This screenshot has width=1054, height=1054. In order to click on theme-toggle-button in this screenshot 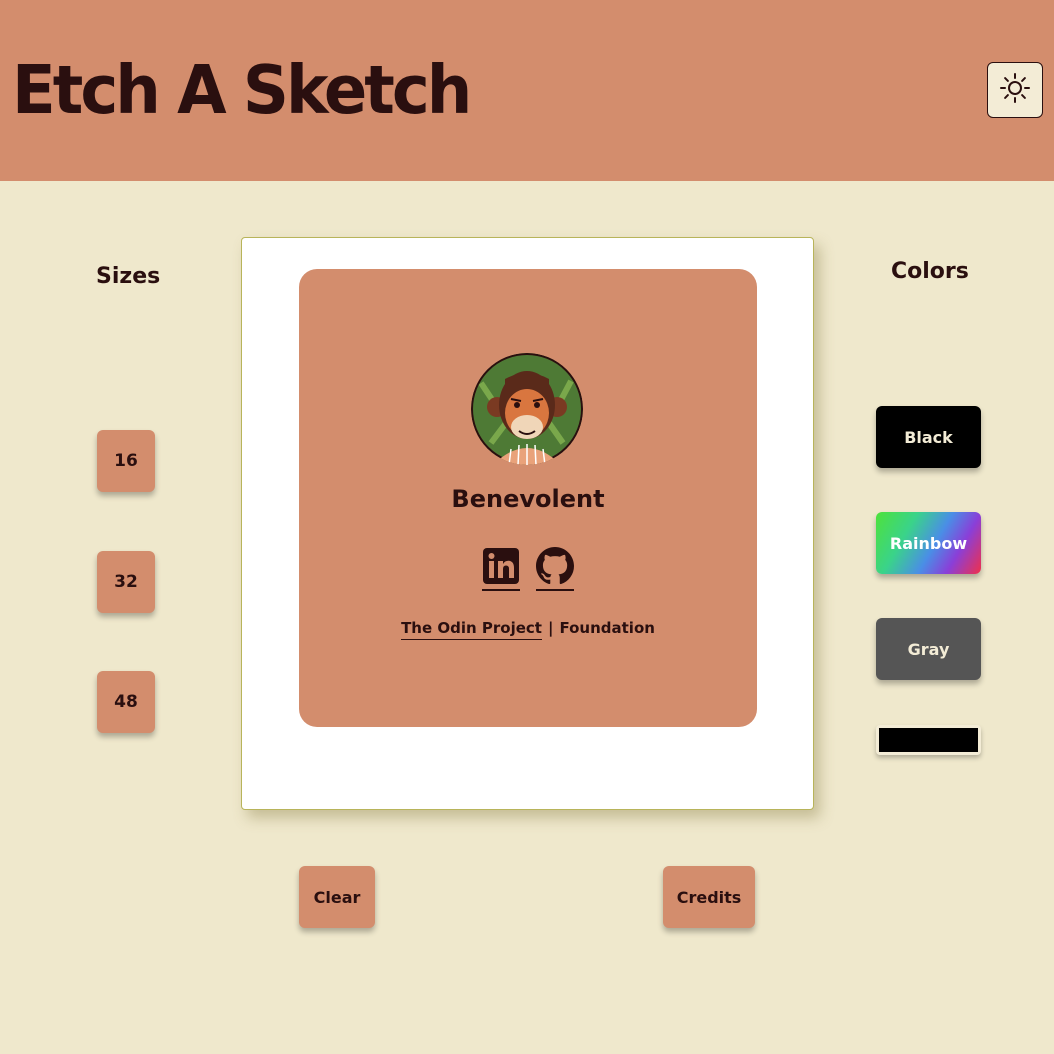, I will do `click(1015, 90)`.